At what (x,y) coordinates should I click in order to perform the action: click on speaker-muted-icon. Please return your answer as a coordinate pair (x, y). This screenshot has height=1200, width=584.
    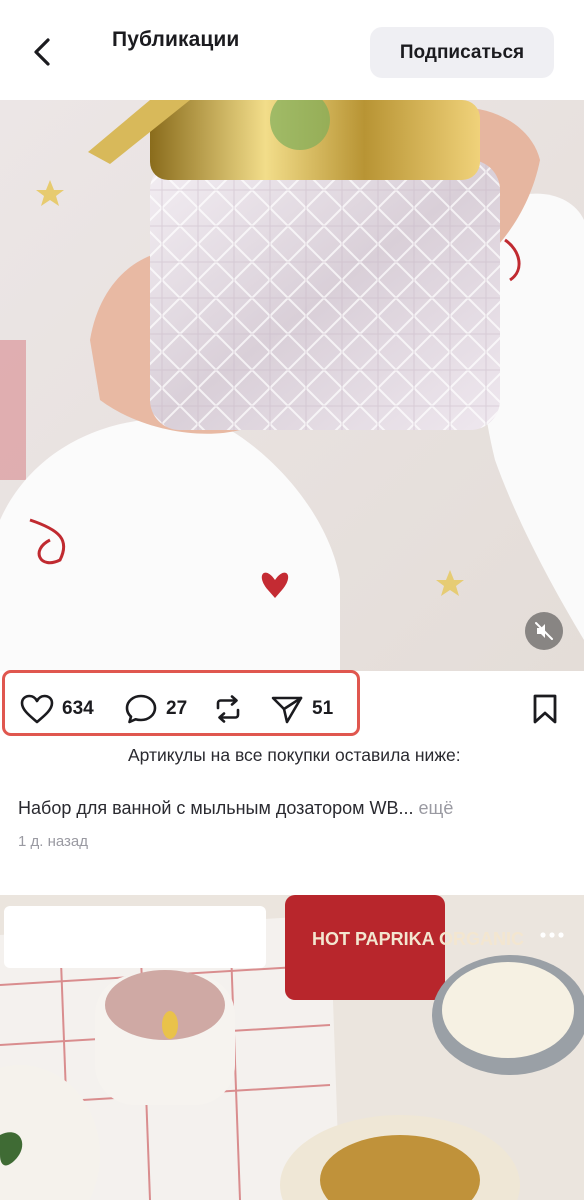
    Looking at the image, I should click on (544, 631).